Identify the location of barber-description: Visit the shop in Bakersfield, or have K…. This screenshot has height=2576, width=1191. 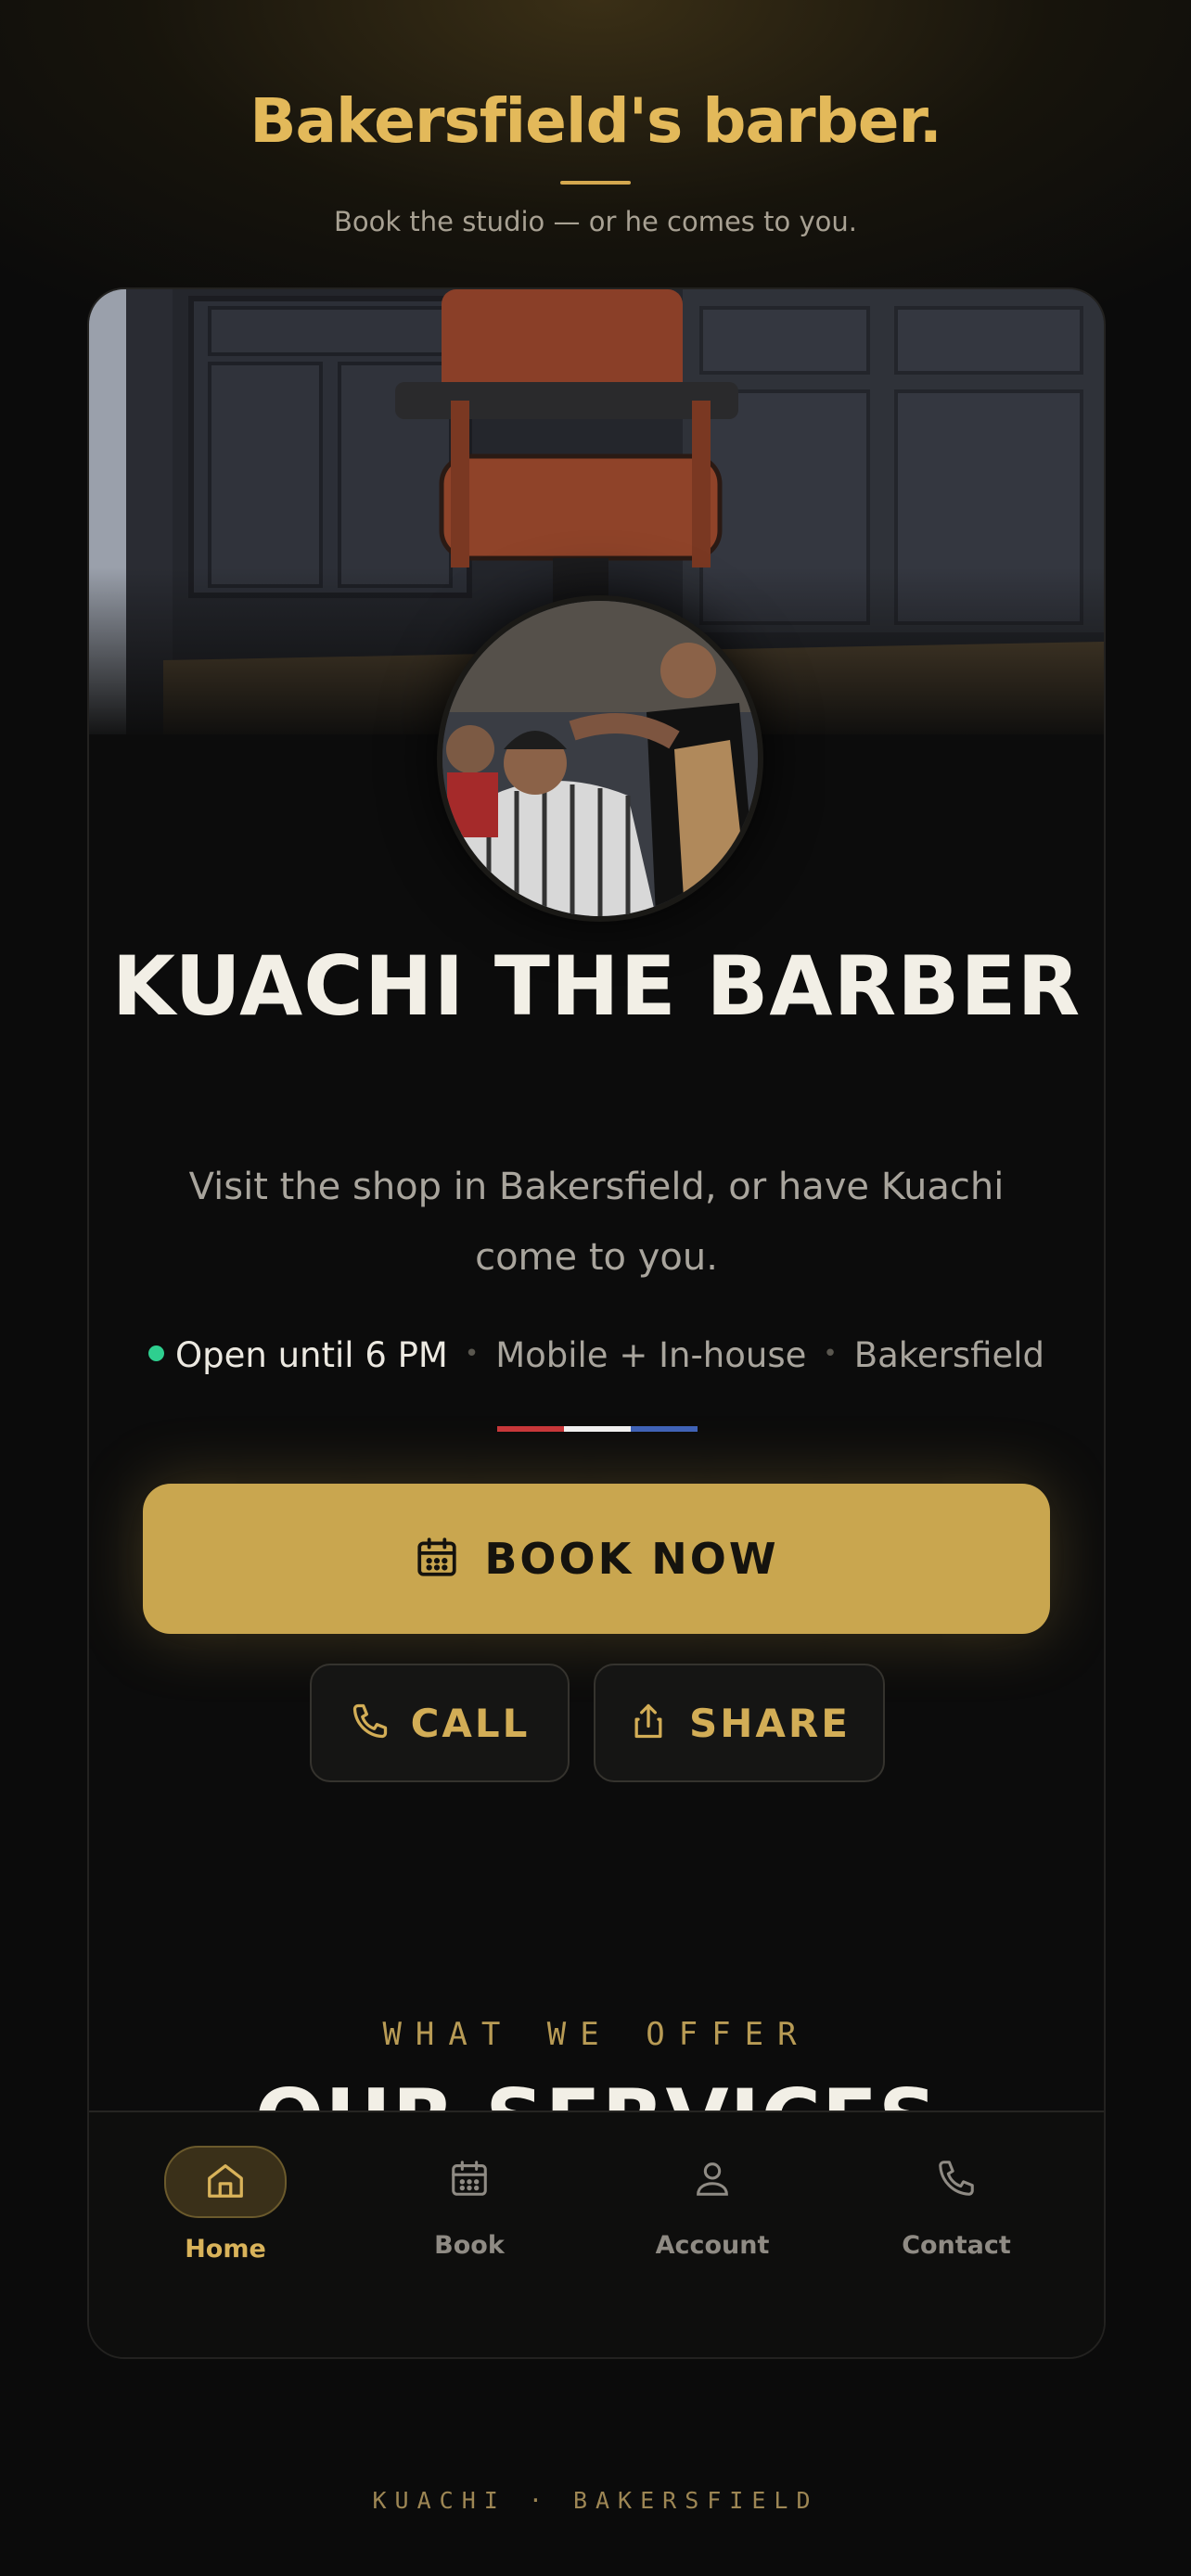
(597, 1223).